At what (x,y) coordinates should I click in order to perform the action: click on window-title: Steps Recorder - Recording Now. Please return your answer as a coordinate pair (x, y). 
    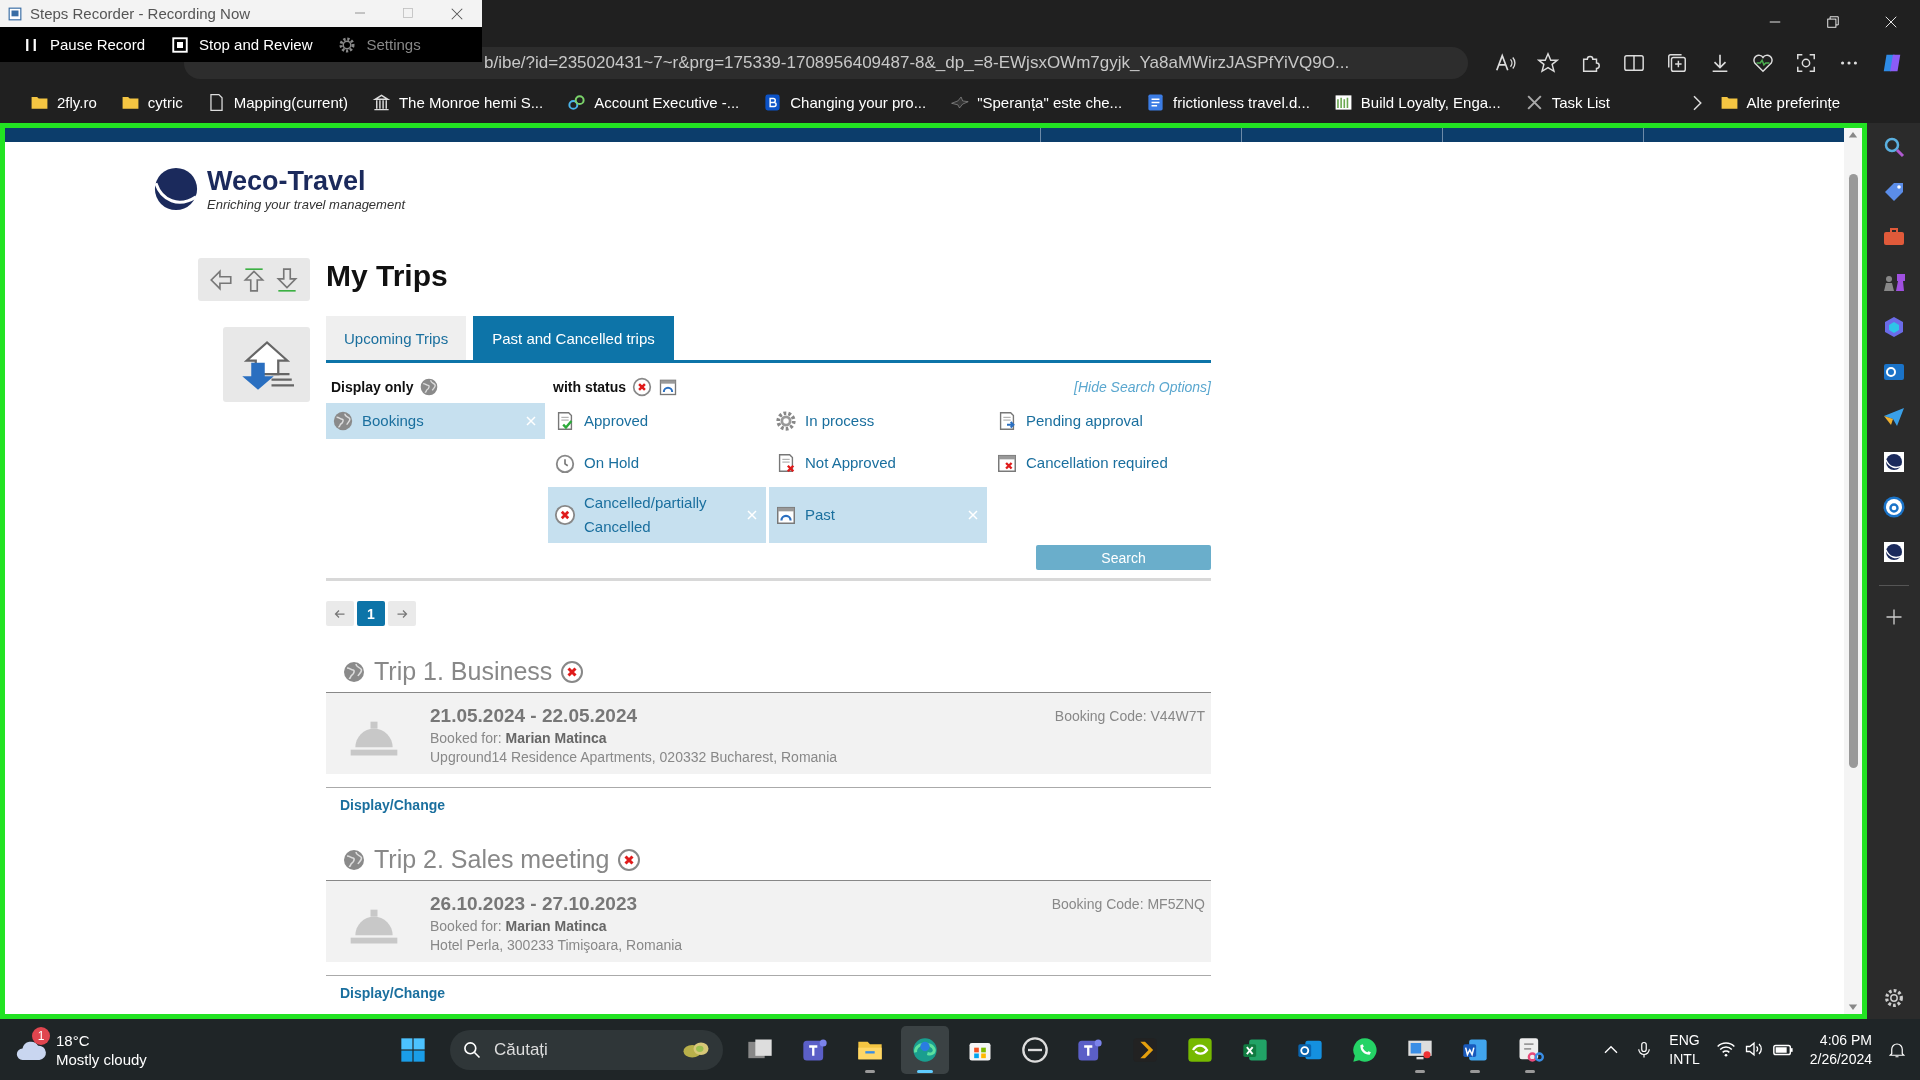
    Looking at the image, I should click on (140, 13).